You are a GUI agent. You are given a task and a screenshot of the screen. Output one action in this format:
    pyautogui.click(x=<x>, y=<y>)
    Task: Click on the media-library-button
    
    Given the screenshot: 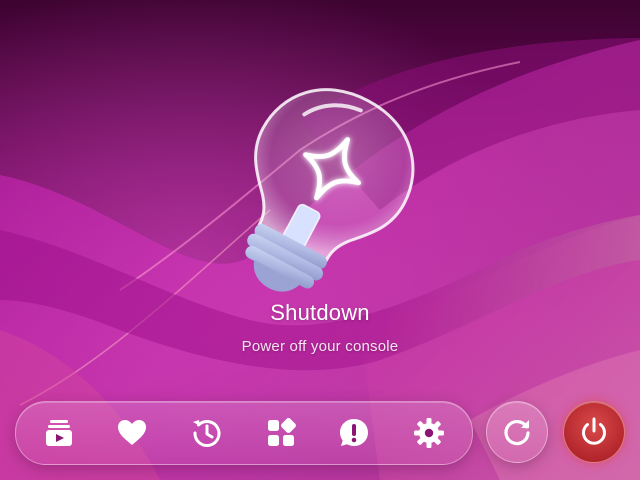 What is the action you would take?
    pyautogui.click(x=59, y=433)
    